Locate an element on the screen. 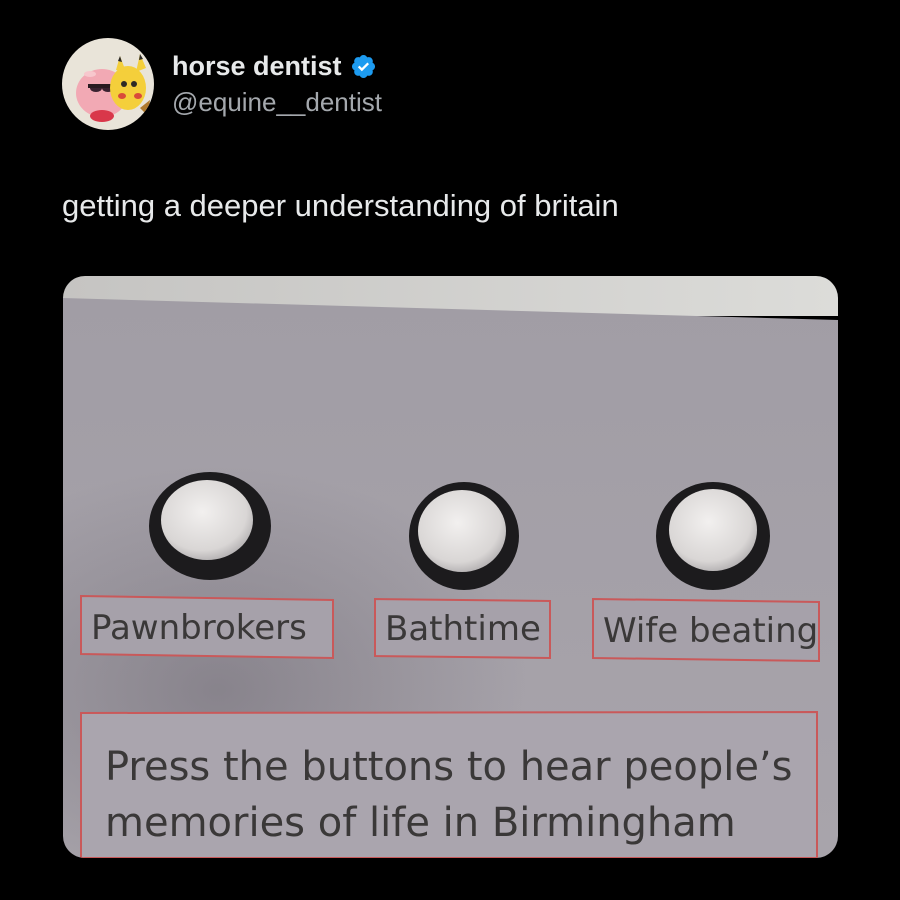  verified-badge-icon is located at coordinates (363, 66).